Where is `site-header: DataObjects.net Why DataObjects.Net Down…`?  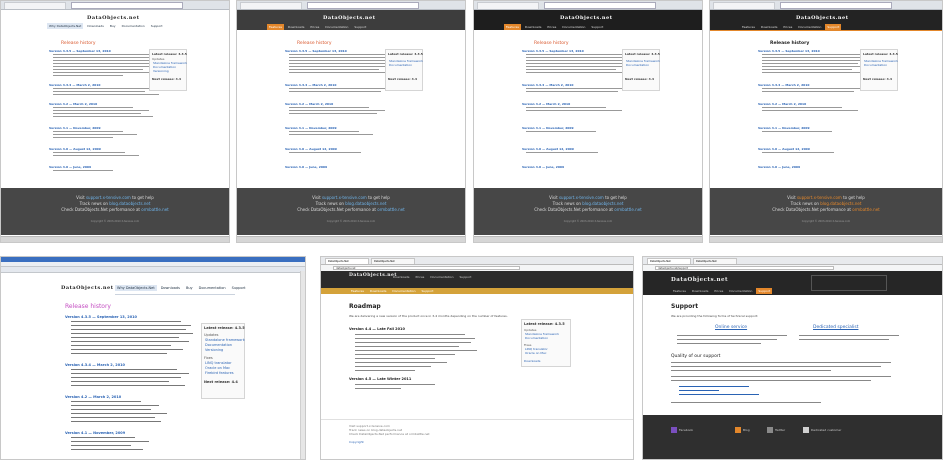
site-header: DataObjects.net Why DataObjects.Net Down… is located at coordinates (115, 20).